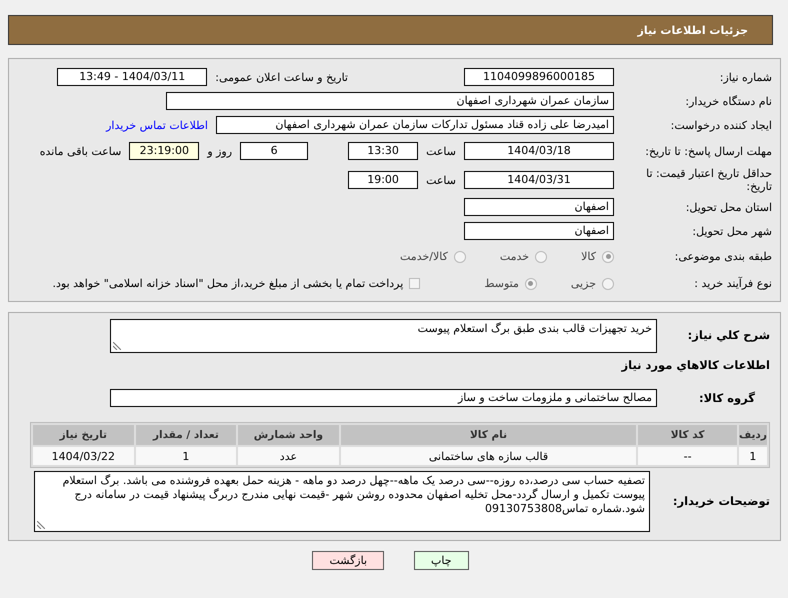 The width and height of the screenshot is (788, 598). What do you see at coordinates (687, 456) in the screenshot?
I see `table-cell: --` at bounding box center [687, 456].